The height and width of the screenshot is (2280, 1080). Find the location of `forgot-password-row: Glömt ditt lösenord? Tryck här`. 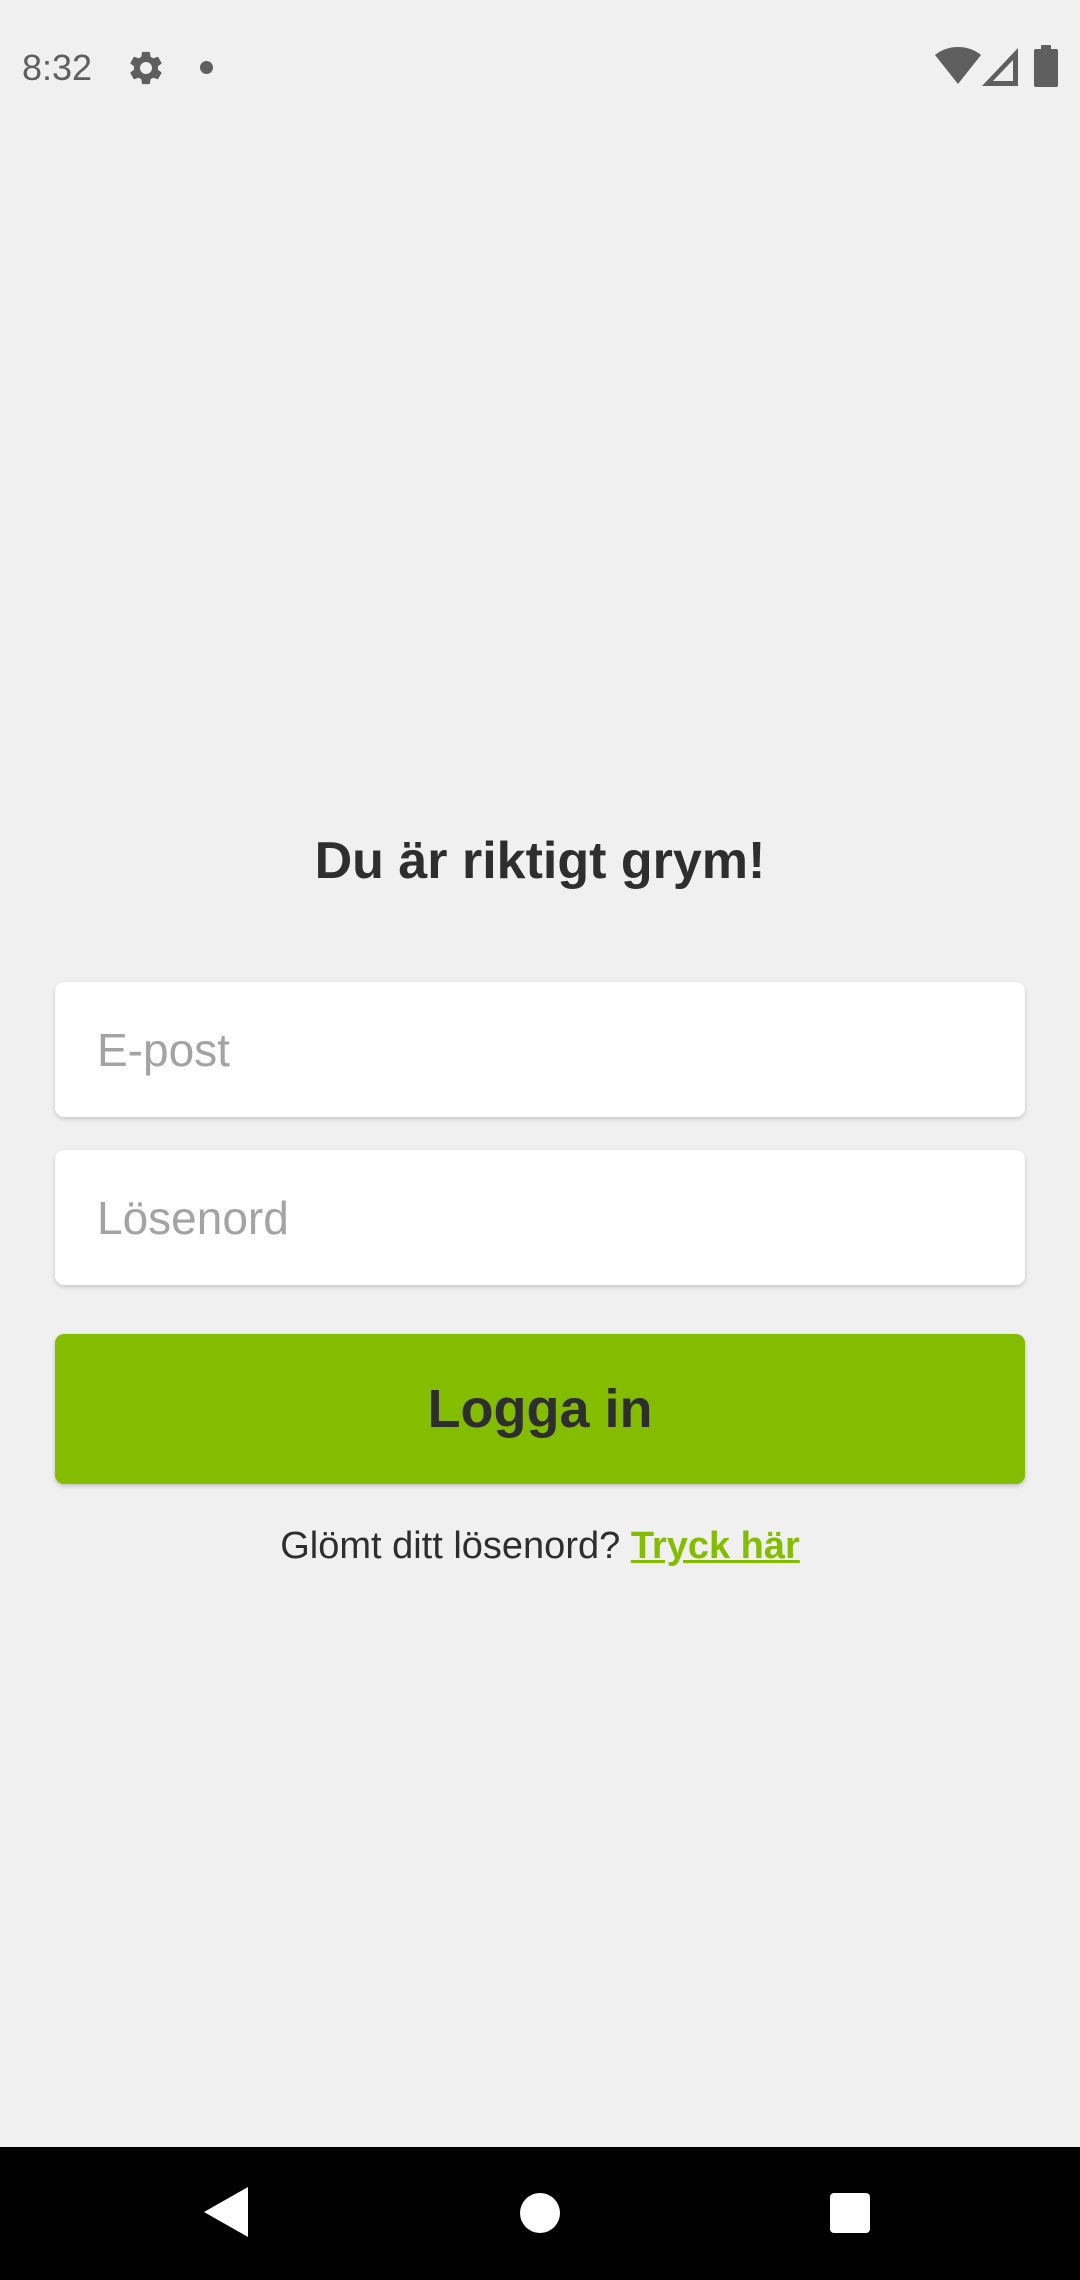

forgot-password-row: Glömt ditt lösenord? Tryck här is located at coordinates (540, 1546).